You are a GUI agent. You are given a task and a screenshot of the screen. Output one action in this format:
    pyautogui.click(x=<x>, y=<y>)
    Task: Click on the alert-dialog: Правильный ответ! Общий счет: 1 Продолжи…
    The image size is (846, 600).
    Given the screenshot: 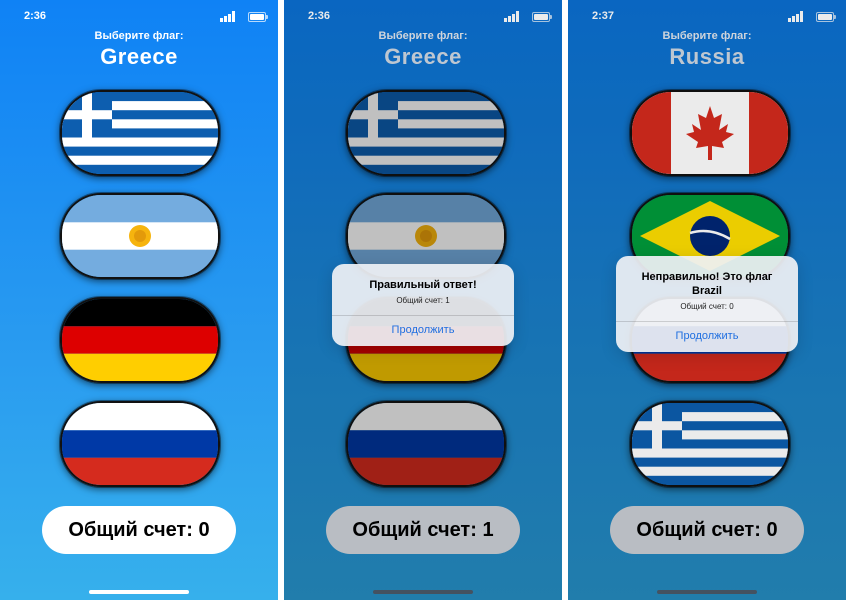 What is the action you would take?
    pyautogui.click(x=423, y=305)
    